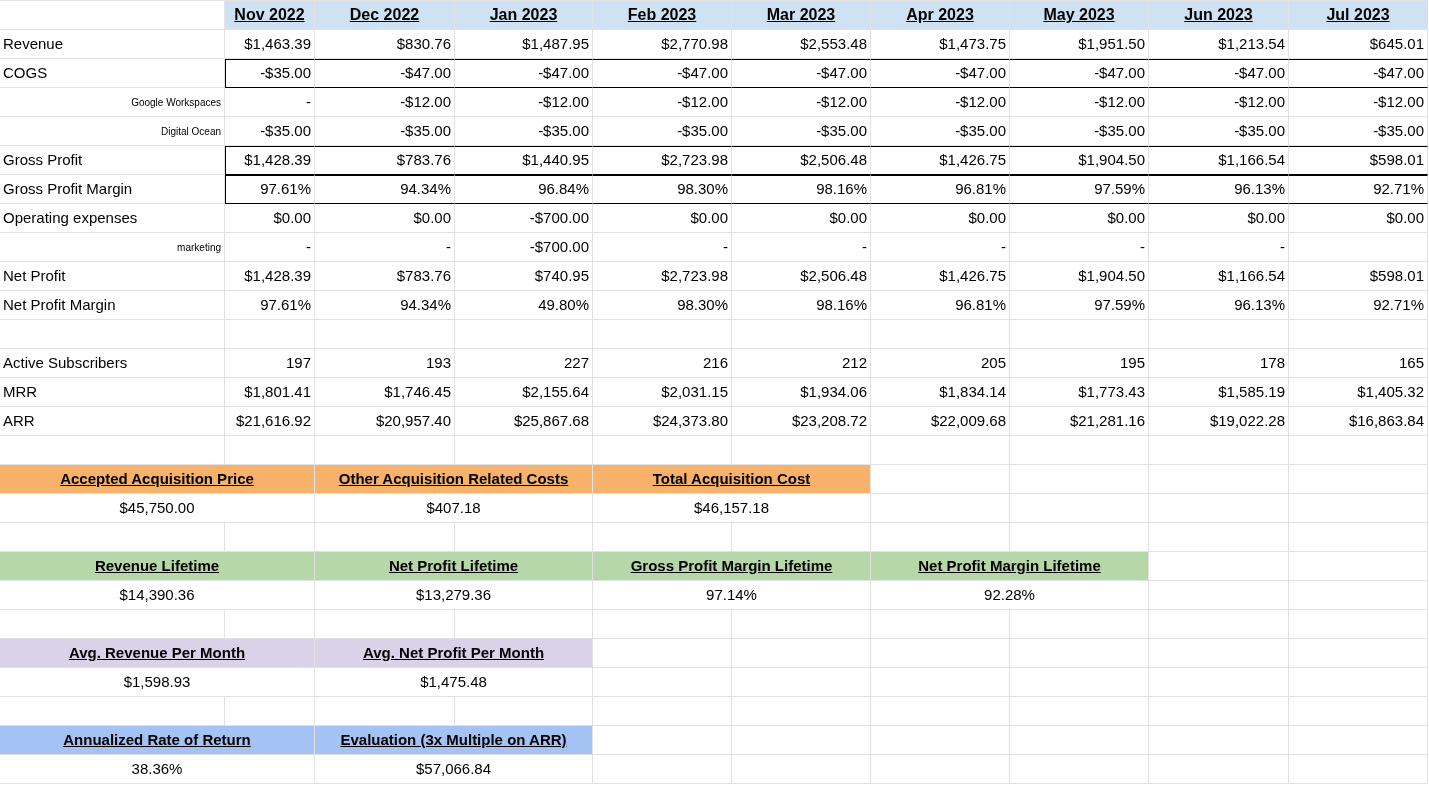  I want to click on summary-header: Net Profit Lifetime, so click(454, 566).